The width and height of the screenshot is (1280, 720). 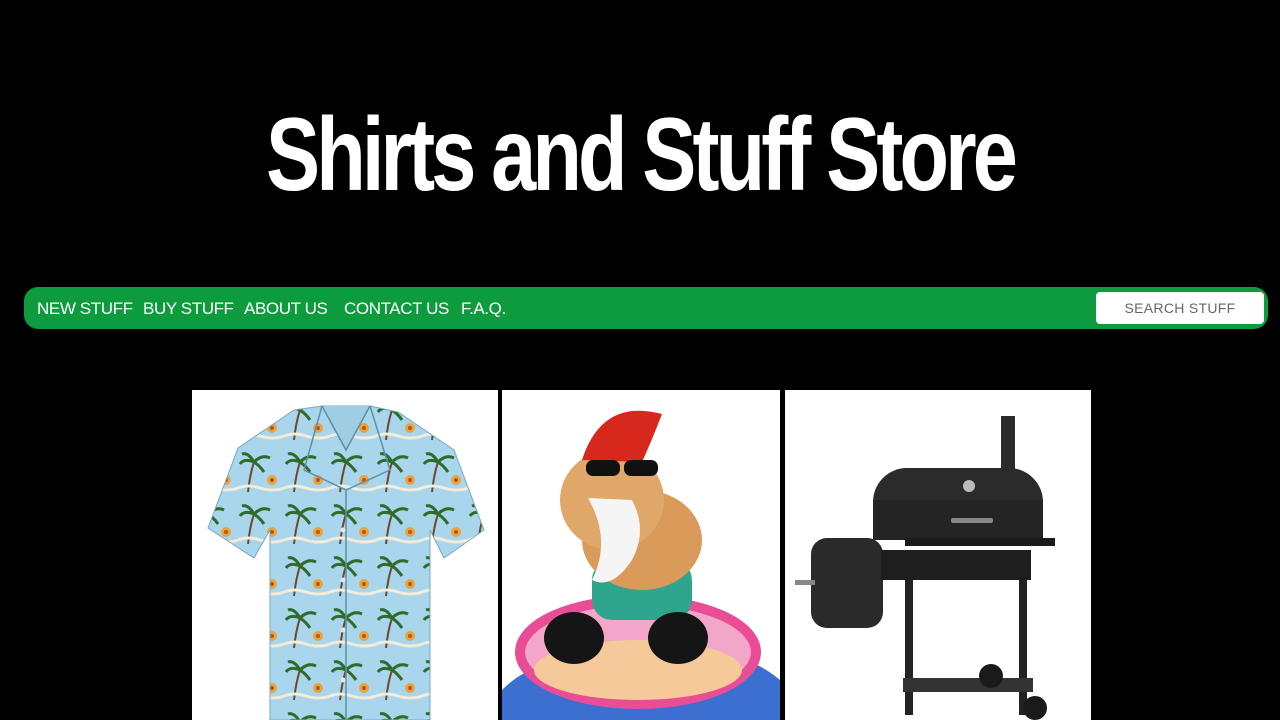 What do you see at coordinates (188, 308) in the screenshot?
I see `nav-buy-stuff: BUY STUFF` at bounding box center [188, 308].